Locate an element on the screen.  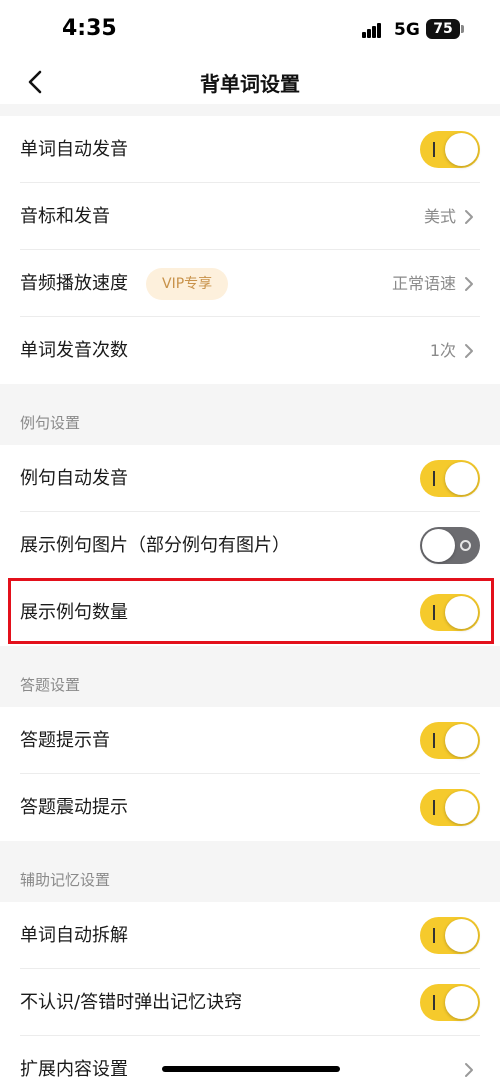
battery-tip is located at coordinates (462, 29).